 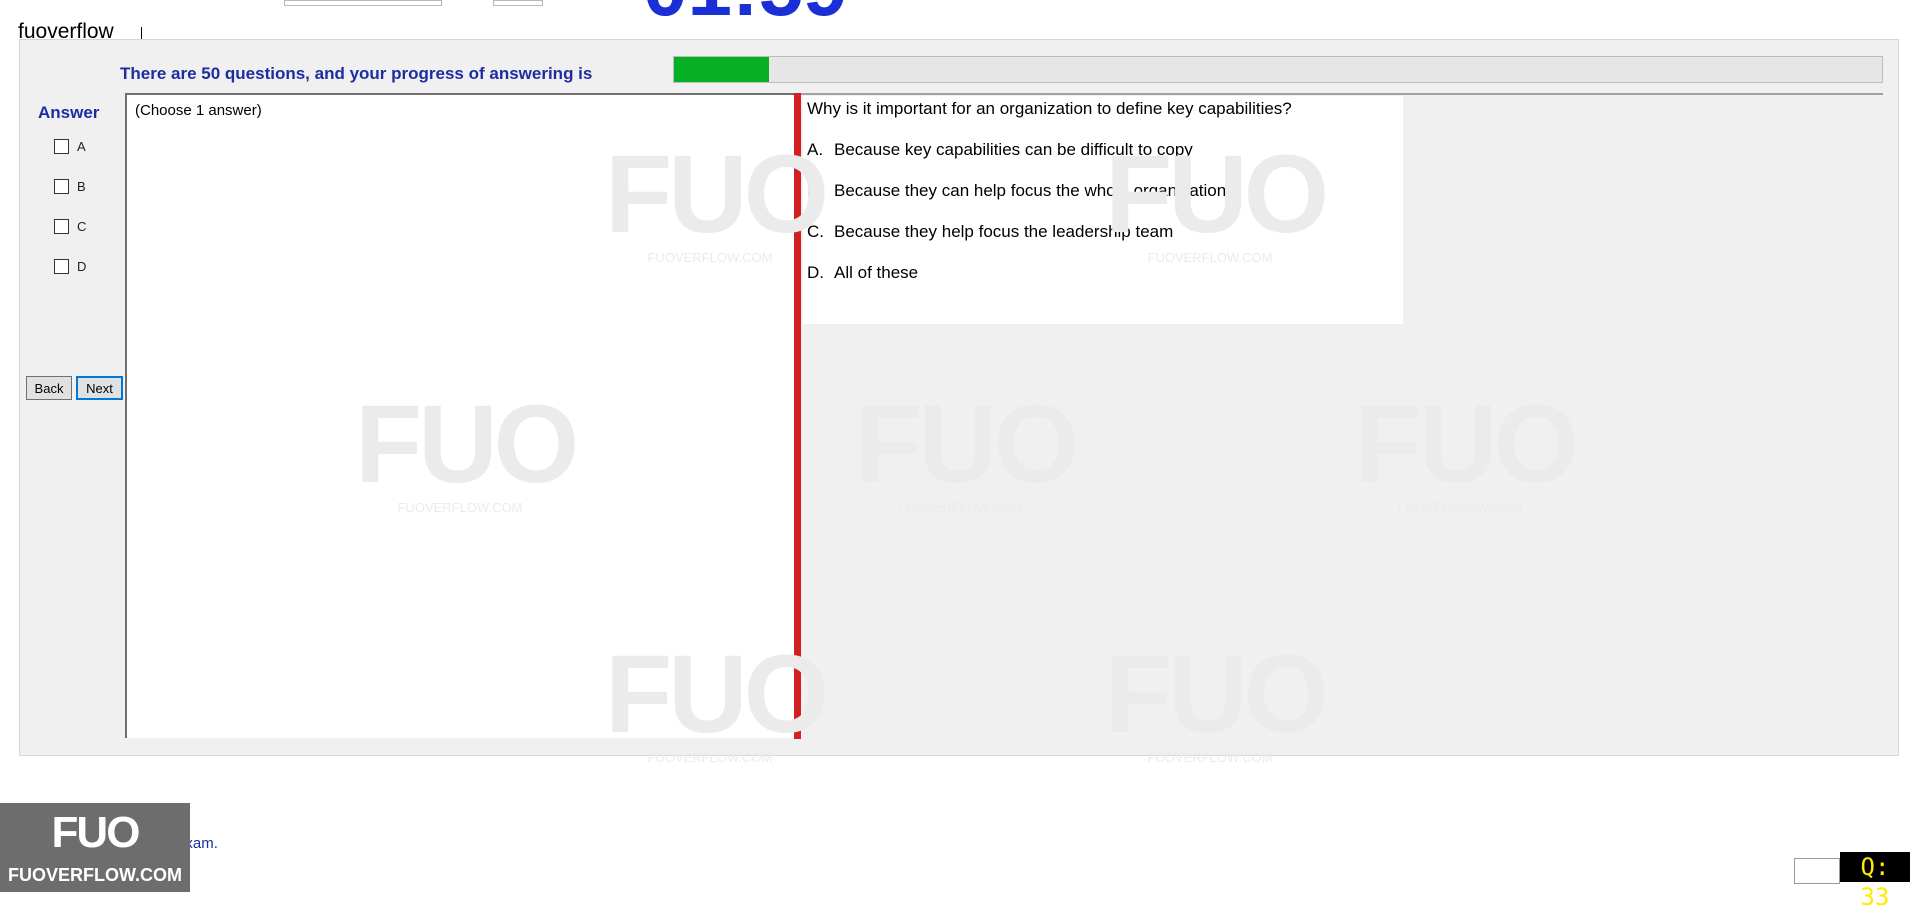 What do you see at coordinates (82, 266) in the screenshot?
I see `answer-option-label: D` at bounding box center [82, 266].